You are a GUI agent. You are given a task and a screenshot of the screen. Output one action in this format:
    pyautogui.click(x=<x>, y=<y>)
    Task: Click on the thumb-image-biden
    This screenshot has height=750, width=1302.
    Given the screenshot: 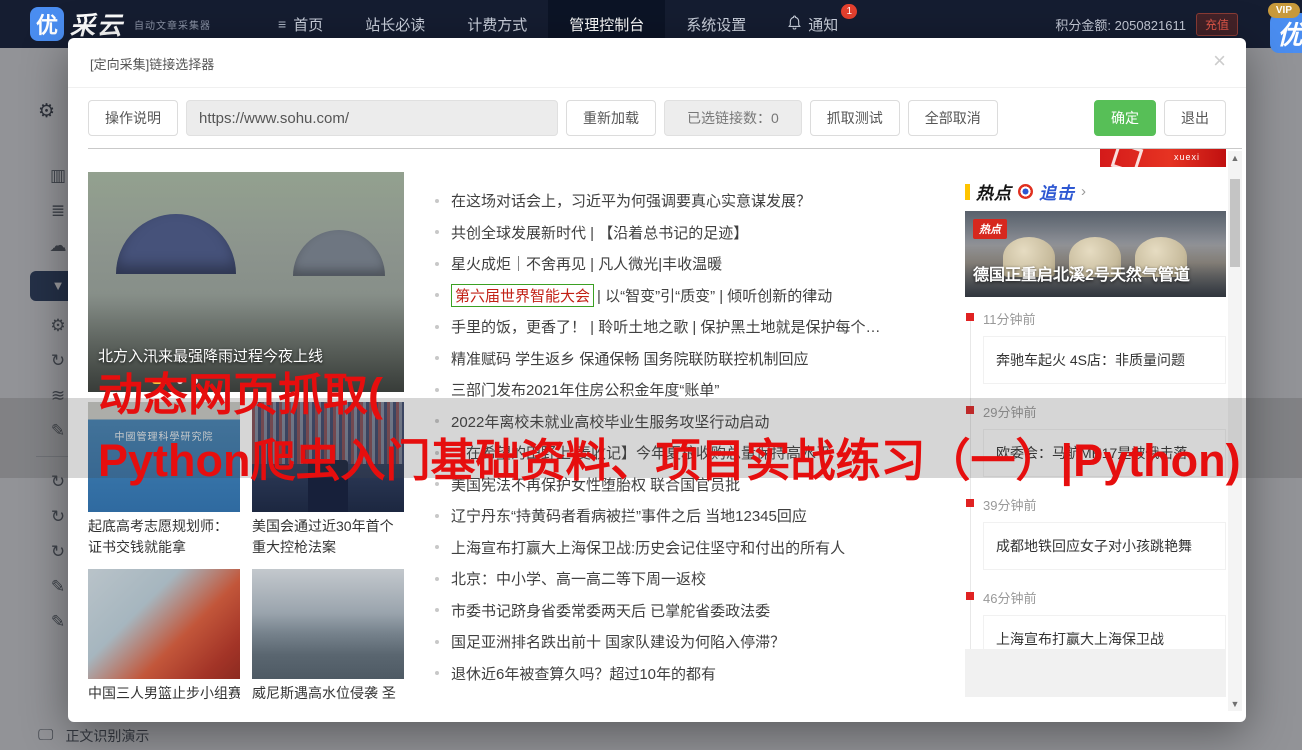 What is the action you would take?
    pyautogui.click(x=328, y=457)
    